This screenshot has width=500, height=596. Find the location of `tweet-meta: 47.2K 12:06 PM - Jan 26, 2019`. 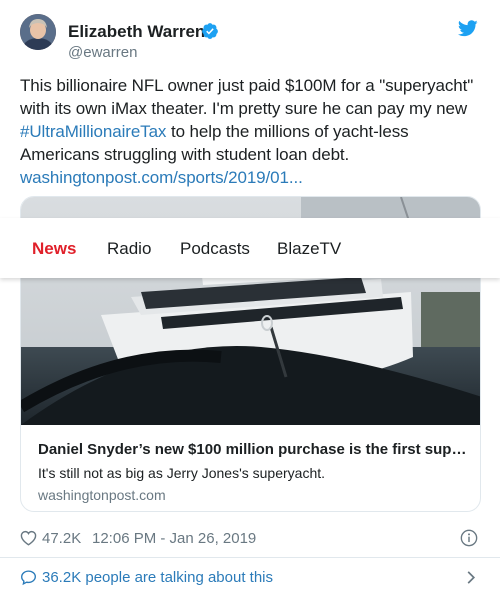

tweet-meta: 47.2K 12:06 PM - Jan 26, 2019 is located at coordinates (250, 539).